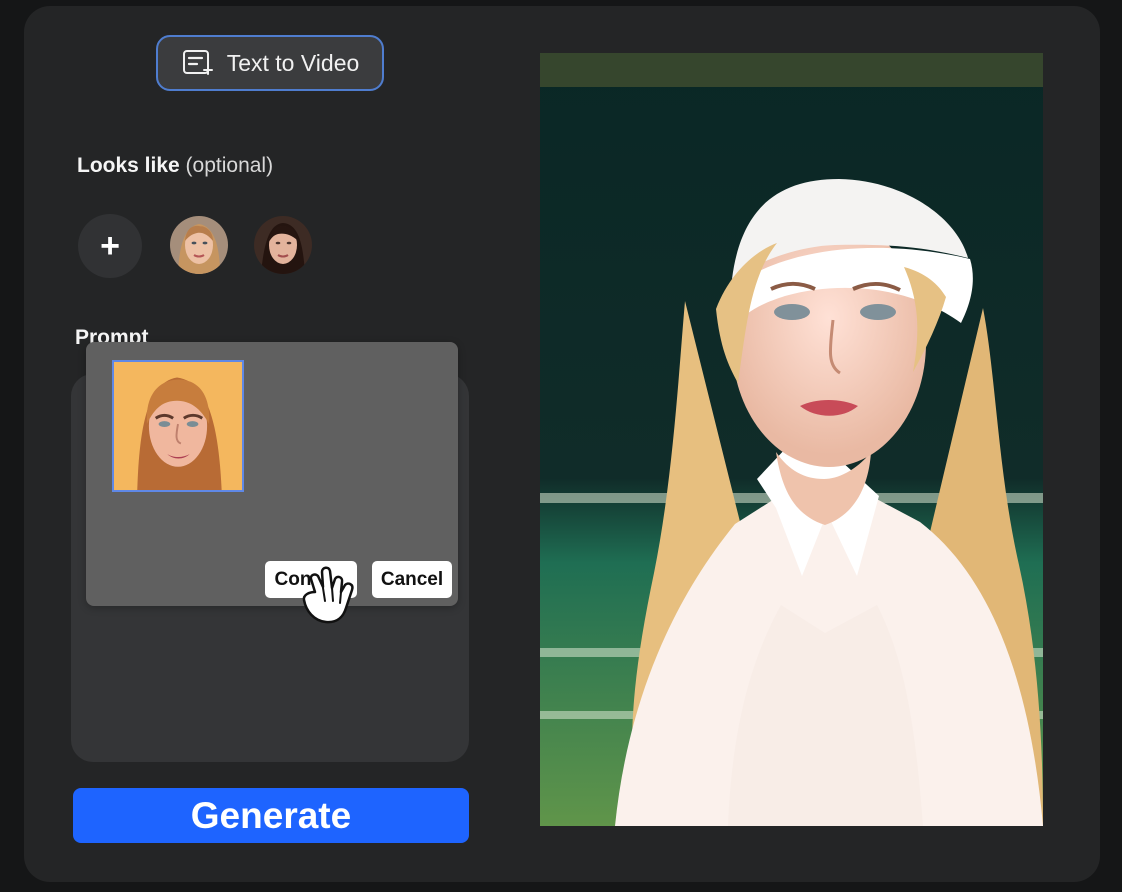 The image size is (1122, 892). I want to click on face-upload-dialog: Con Cancel, so click(272, 474).